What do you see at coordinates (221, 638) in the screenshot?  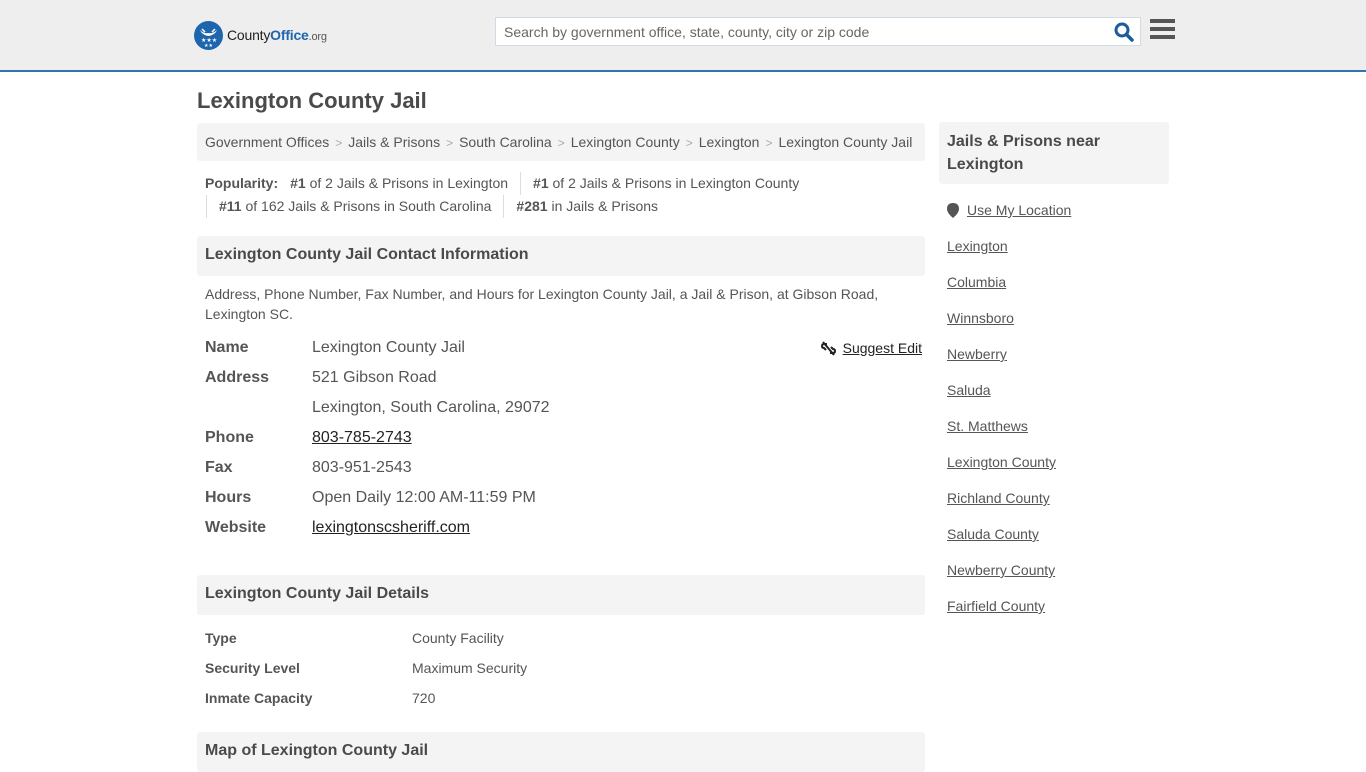 I see `details-label: Type` at bounding box center [221, 638].